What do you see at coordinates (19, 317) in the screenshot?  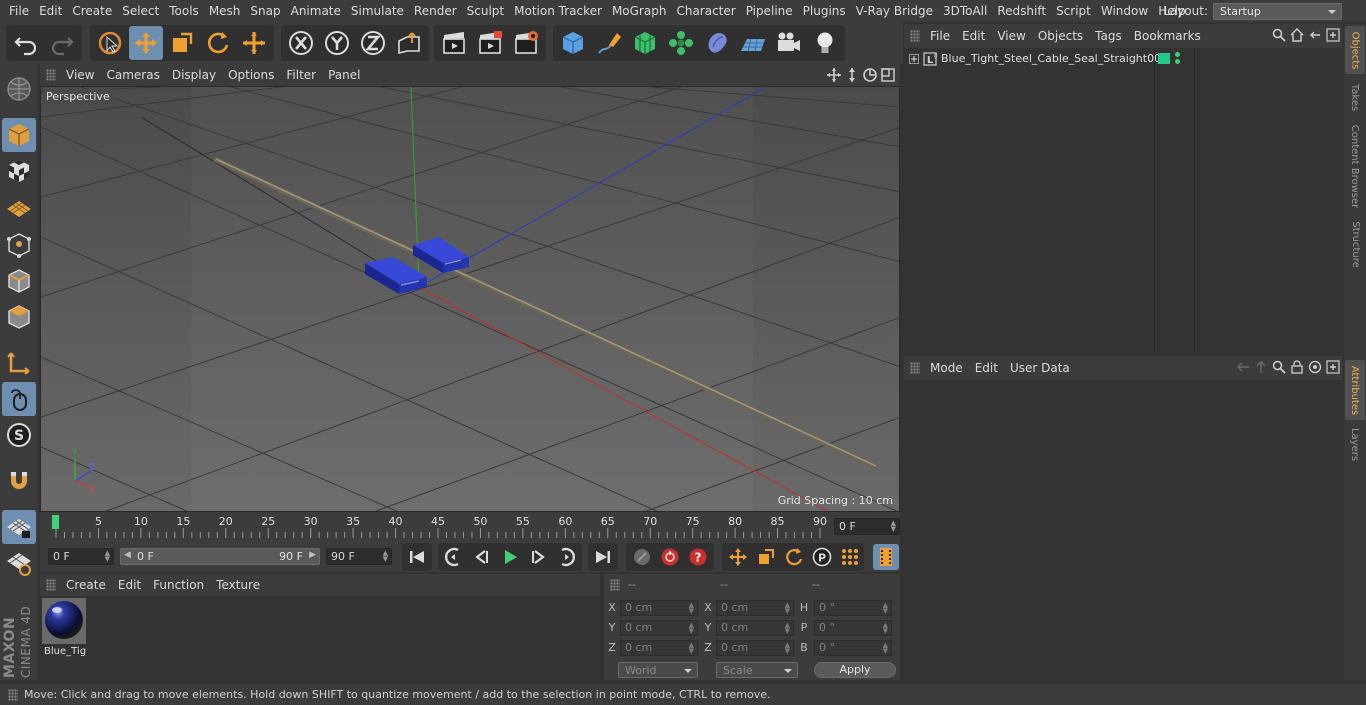 I see `polygons-mode-button` at bounding box center [19, 317].